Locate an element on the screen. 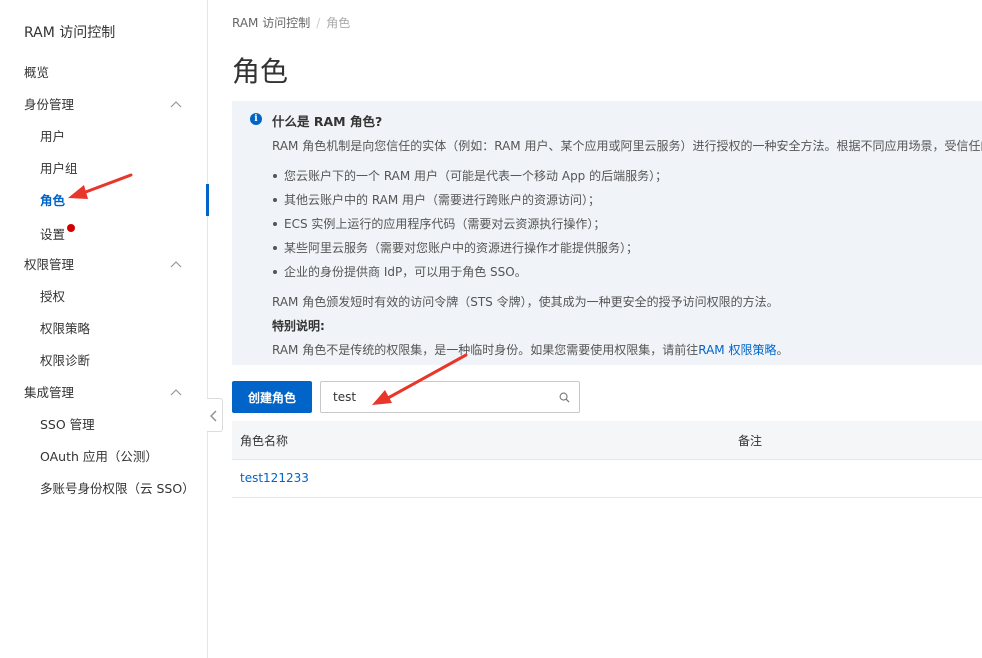  active-indicator is located at coordinates (207, 200).